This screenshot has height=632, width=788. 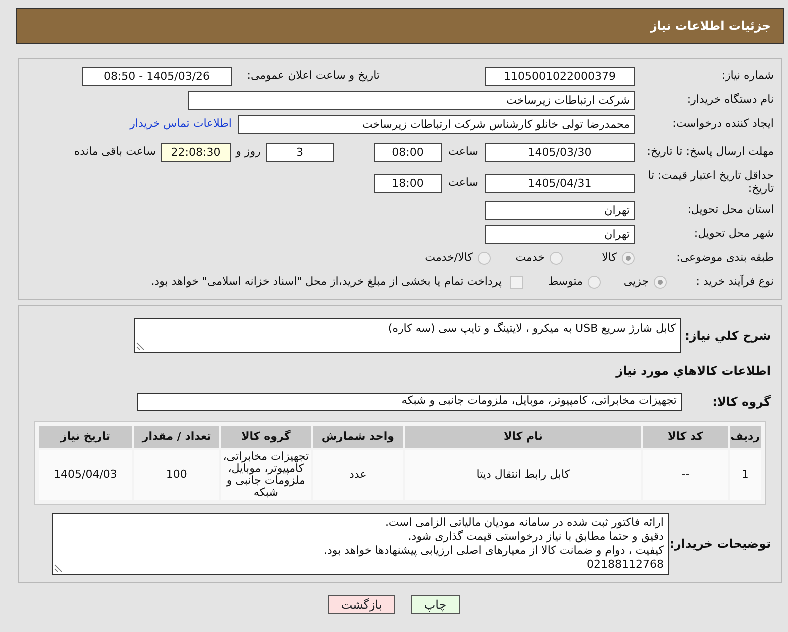 I want to click on field-label: توضیحات خریدار:, so click(x=720, y=545).